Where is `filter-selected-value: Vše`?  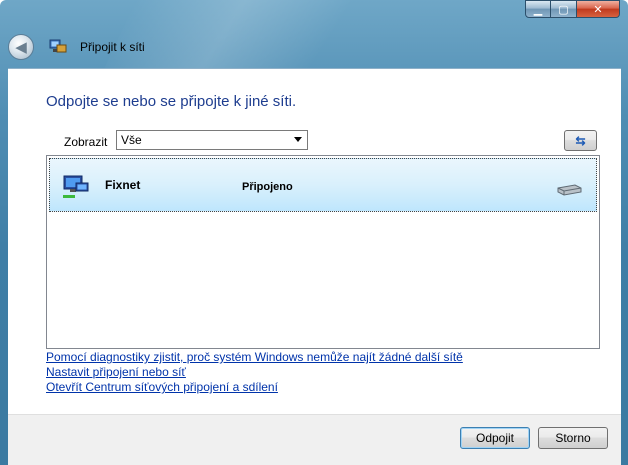 filter-selected-value: Vše is located at coordinates (131, 140).